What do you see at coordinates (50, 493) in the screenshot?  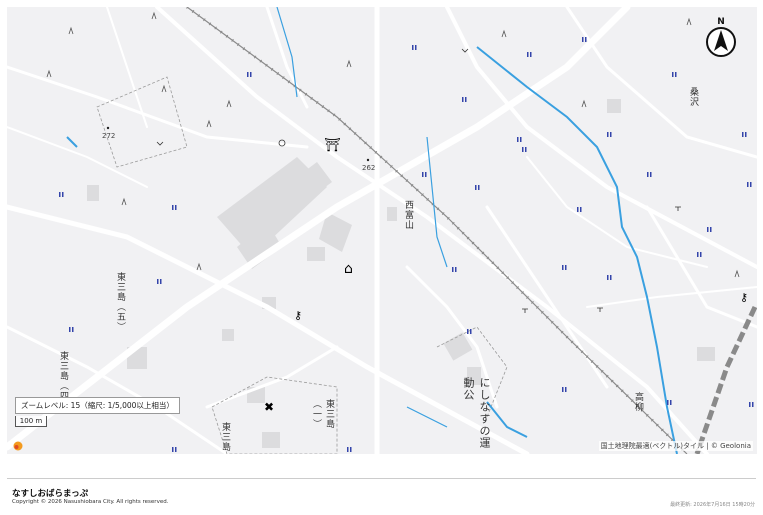 I see `site-title: なすしおばらまっぷ` at bounding box center [50, 493].